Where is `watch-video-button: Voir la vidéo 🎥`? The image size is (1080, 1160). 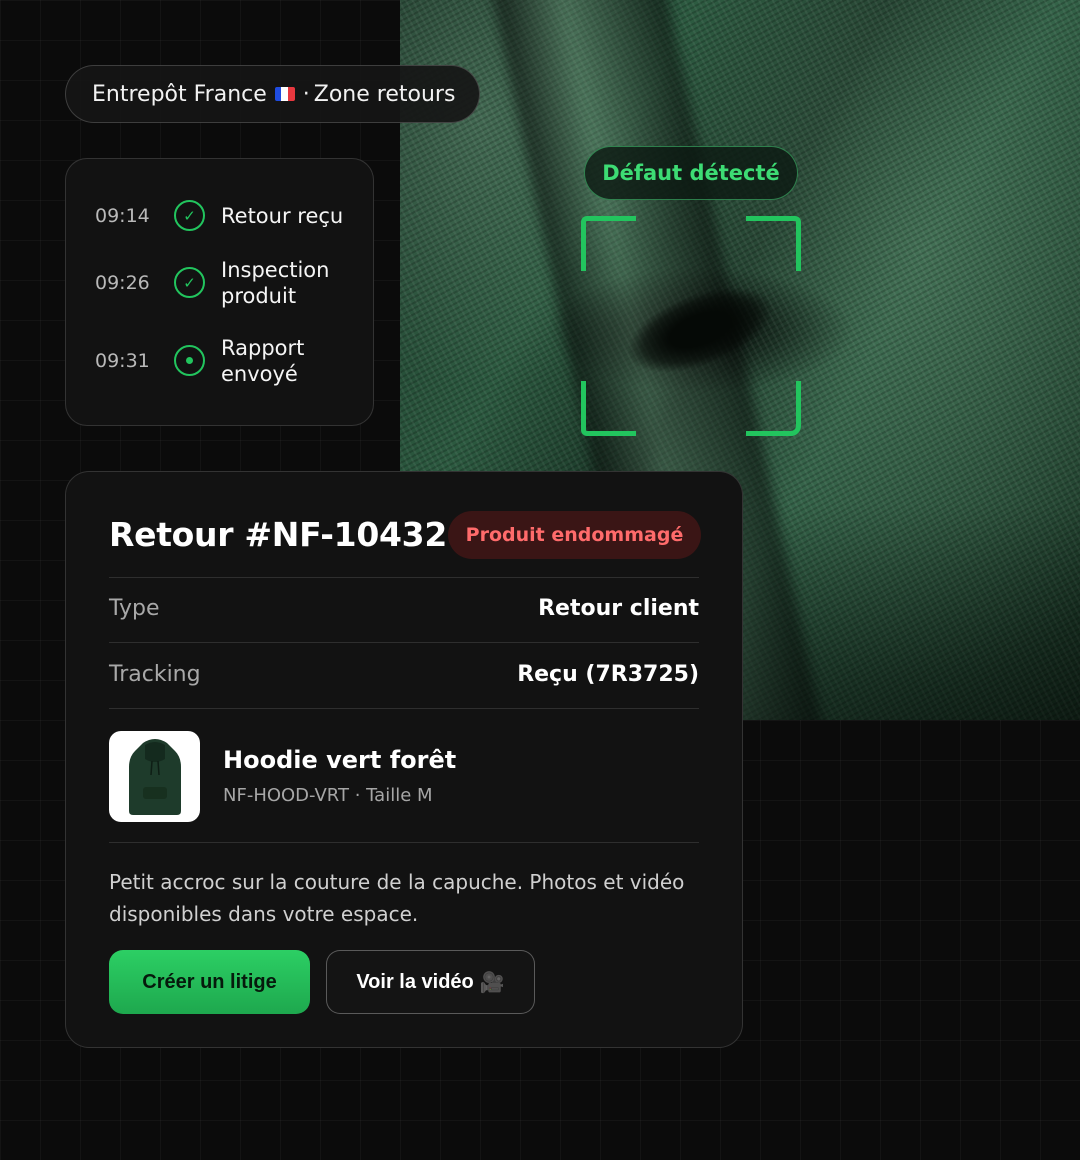
watch-video-button: Voir la vidéo 🎥 is located at coordinates (430, 982).